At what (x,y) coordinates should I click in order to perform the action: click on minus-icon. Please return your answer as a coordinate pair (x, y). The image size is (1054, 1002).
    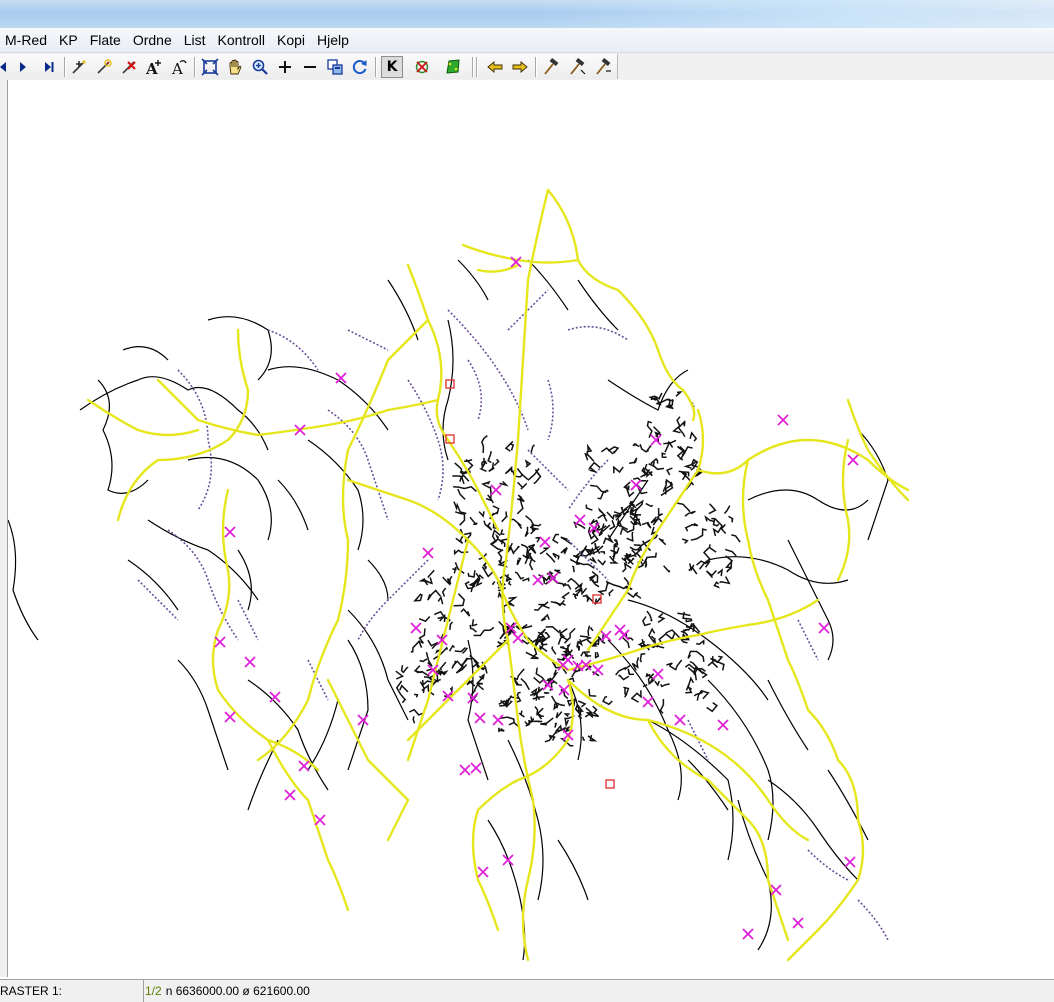
    Looking at the image, I should click on (310, 67).